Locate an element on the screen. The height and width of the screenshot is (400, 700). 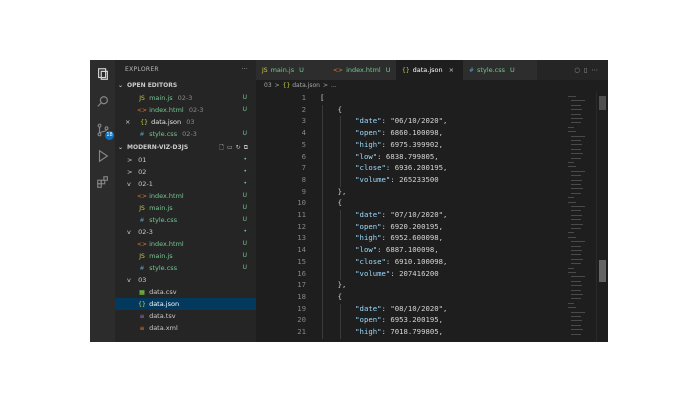
scrollbar-thumb is located at coordinates (602, 103).